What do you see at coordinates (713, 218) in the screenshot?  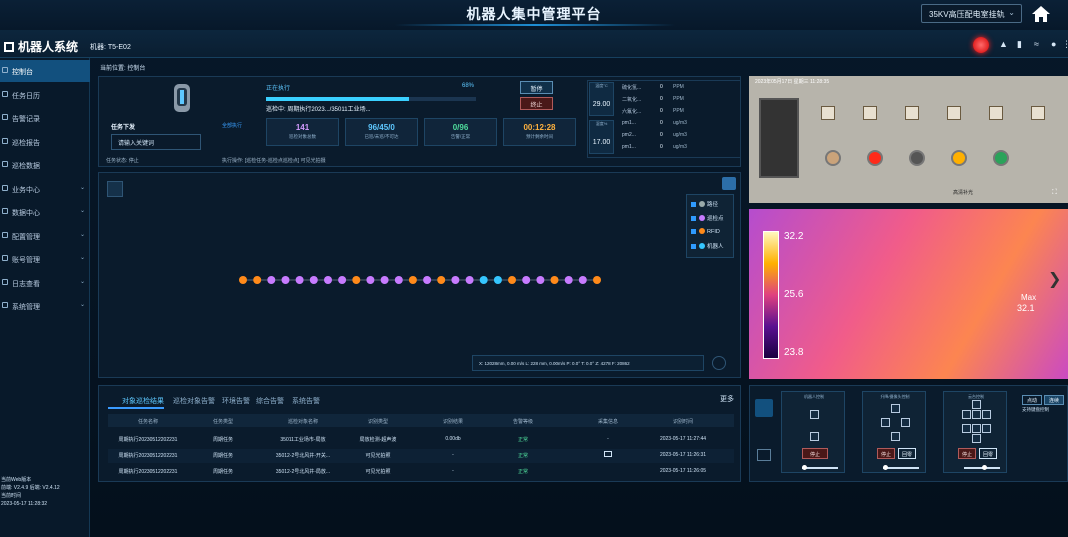 I see `legend-item: 巡检点` at bounding box center [713, 218].